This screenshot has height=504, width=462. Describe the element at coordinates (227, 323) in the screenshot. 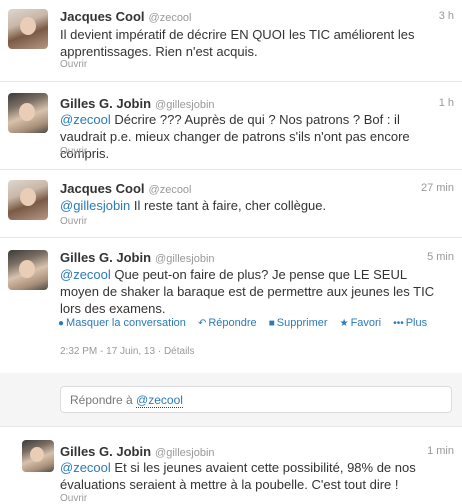

I see `reply-button: ↶ Répondre` at that location.